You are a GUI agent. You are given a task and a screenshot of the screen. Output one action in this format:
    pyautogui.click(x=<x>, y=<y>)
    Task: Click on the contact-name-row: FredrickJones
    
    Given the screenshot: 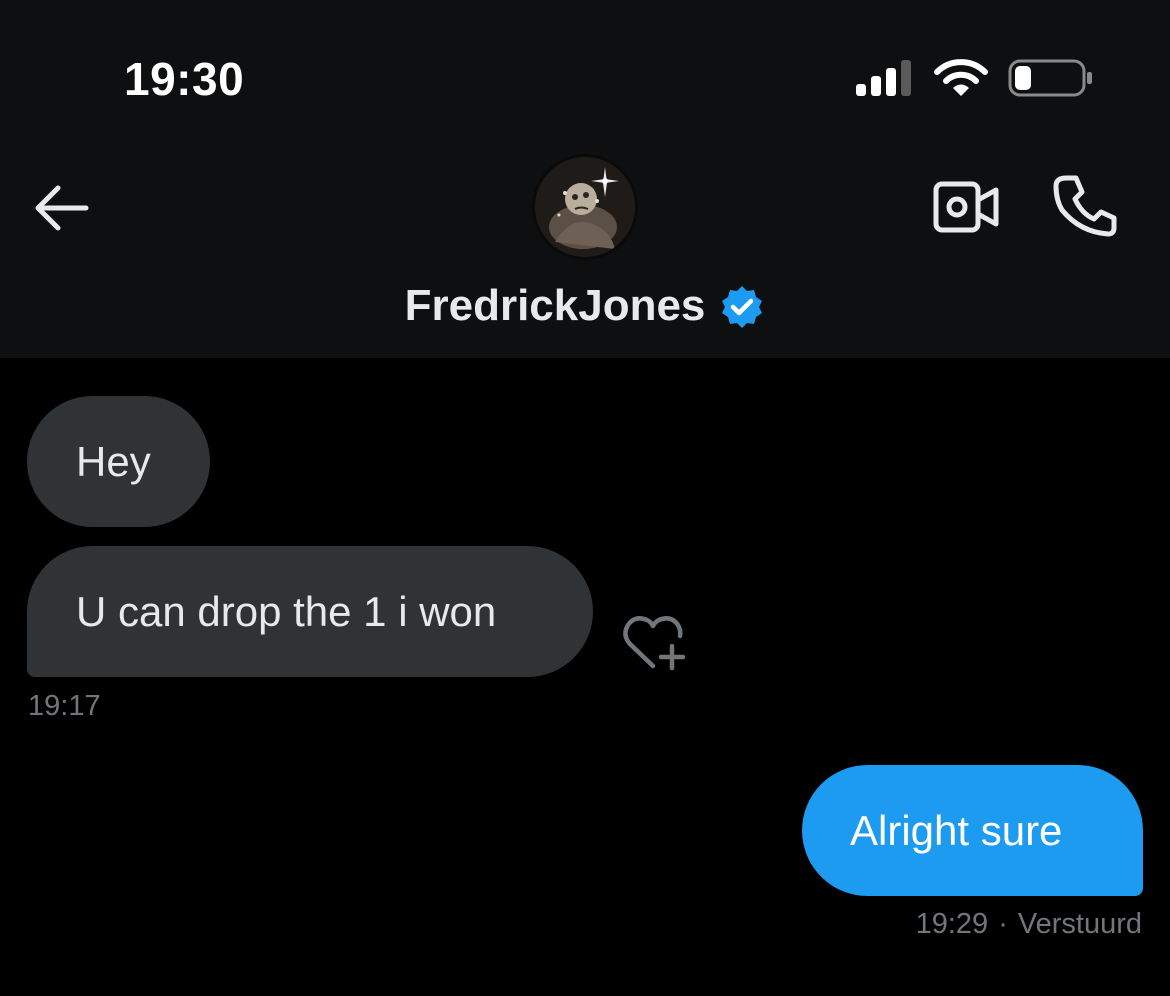 What is the action you would take?
    pyautogui.click(x=585, y=306)
    